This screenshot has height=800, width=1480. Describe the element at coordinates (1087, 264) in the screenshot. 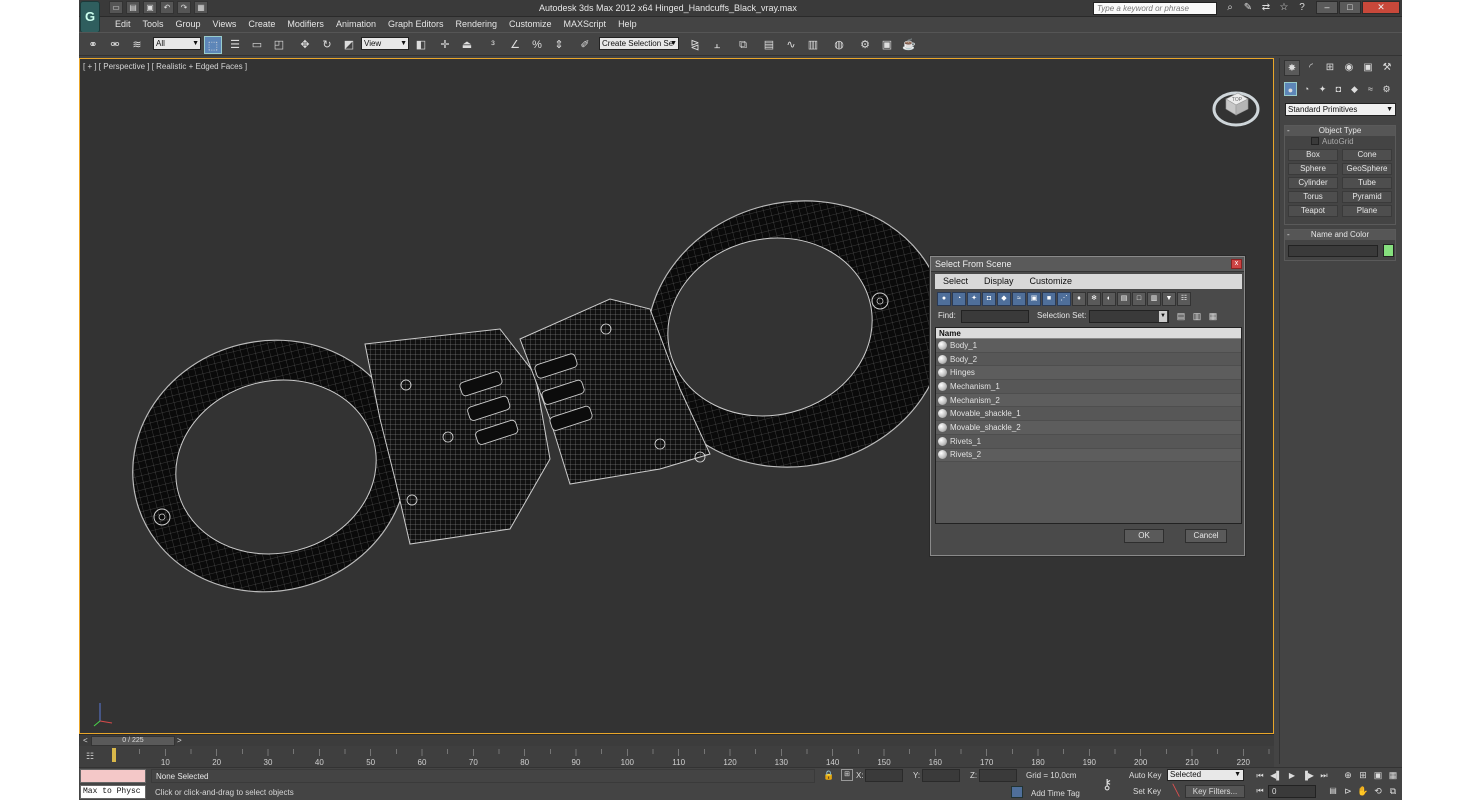

I see `dialog-title-bar: Select From Scene x` at that location.